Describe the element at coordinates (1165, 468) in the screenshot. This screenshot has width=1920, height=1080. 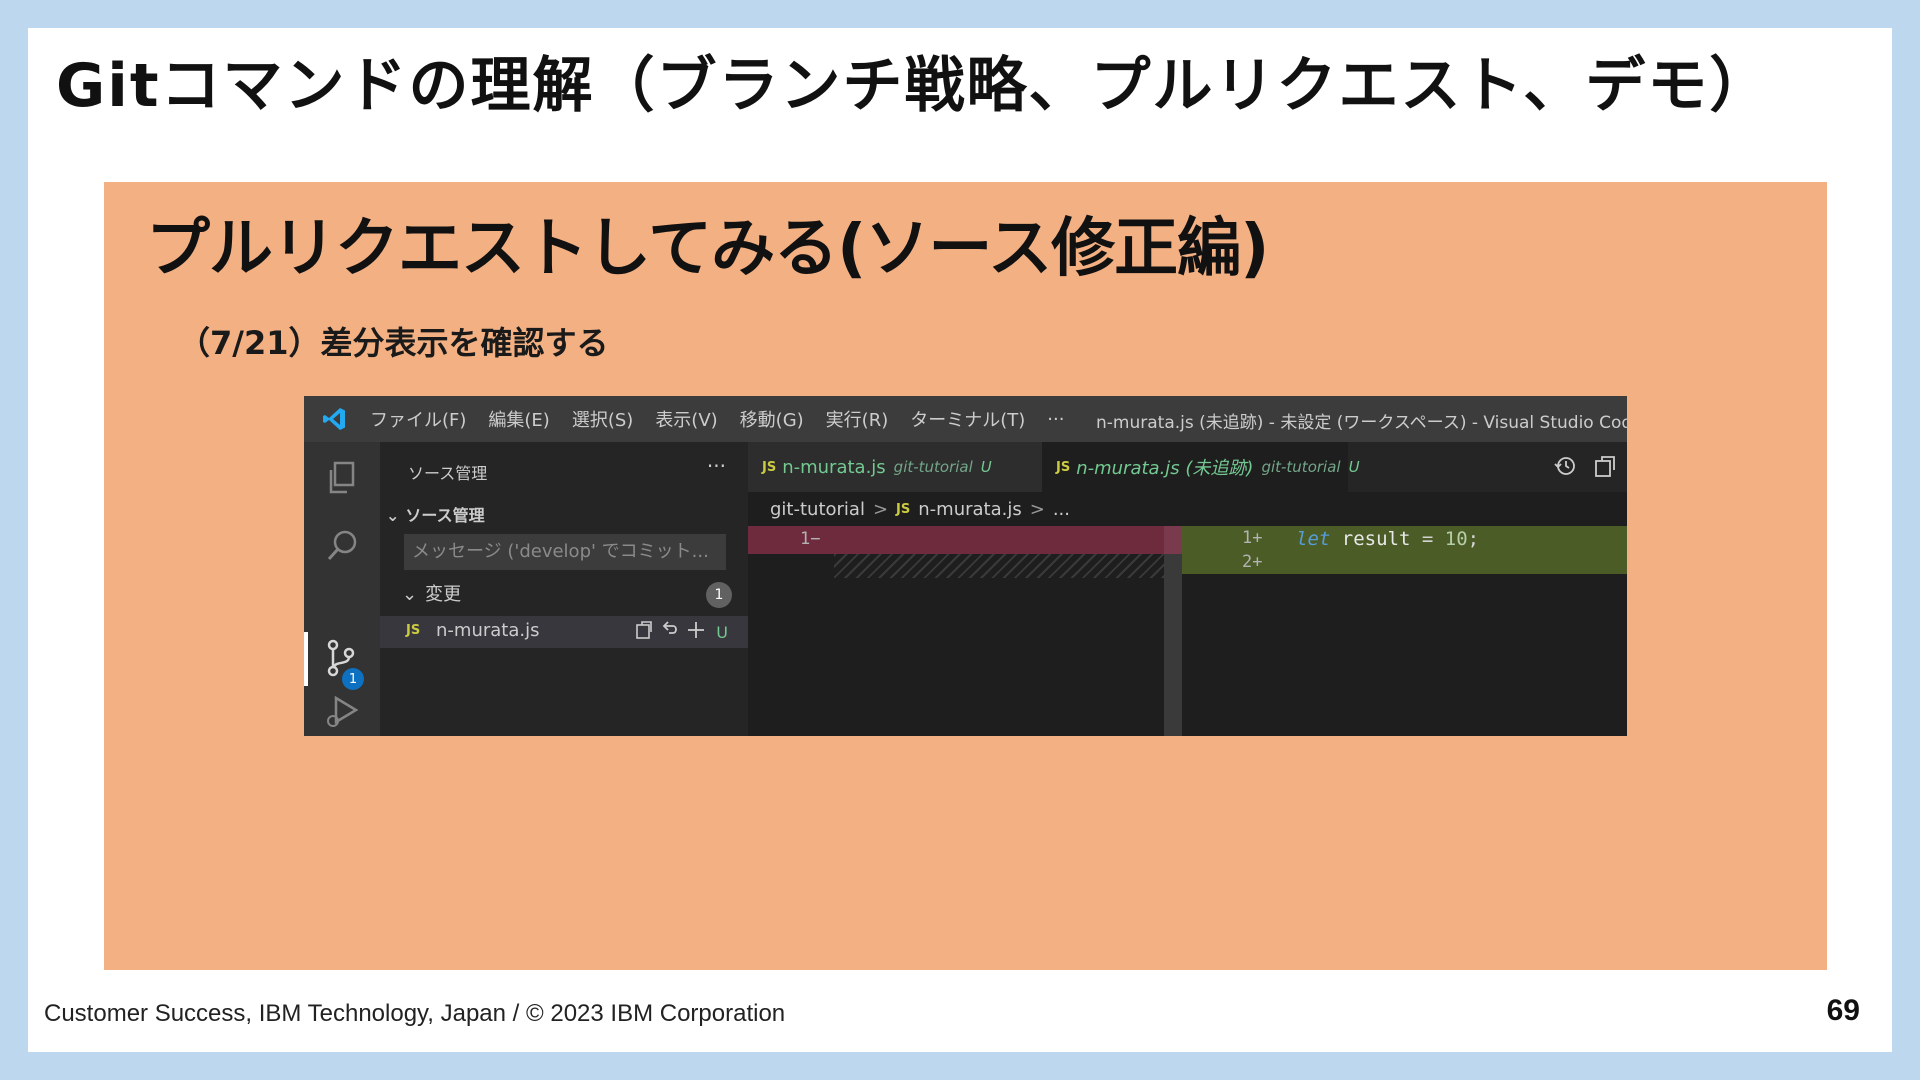
I see `tab-label: n-murata.js (未追跡)` at that location.